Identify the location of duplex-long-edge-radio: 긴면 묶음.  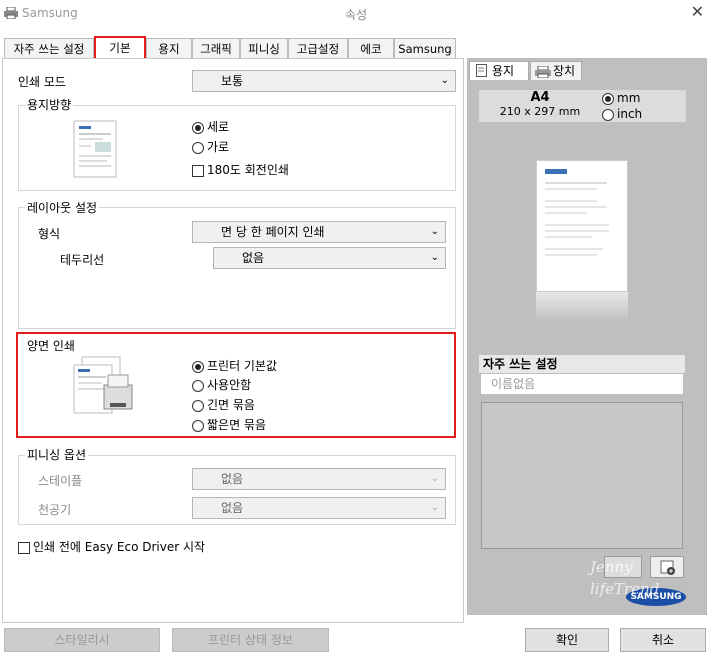
(223, 405).